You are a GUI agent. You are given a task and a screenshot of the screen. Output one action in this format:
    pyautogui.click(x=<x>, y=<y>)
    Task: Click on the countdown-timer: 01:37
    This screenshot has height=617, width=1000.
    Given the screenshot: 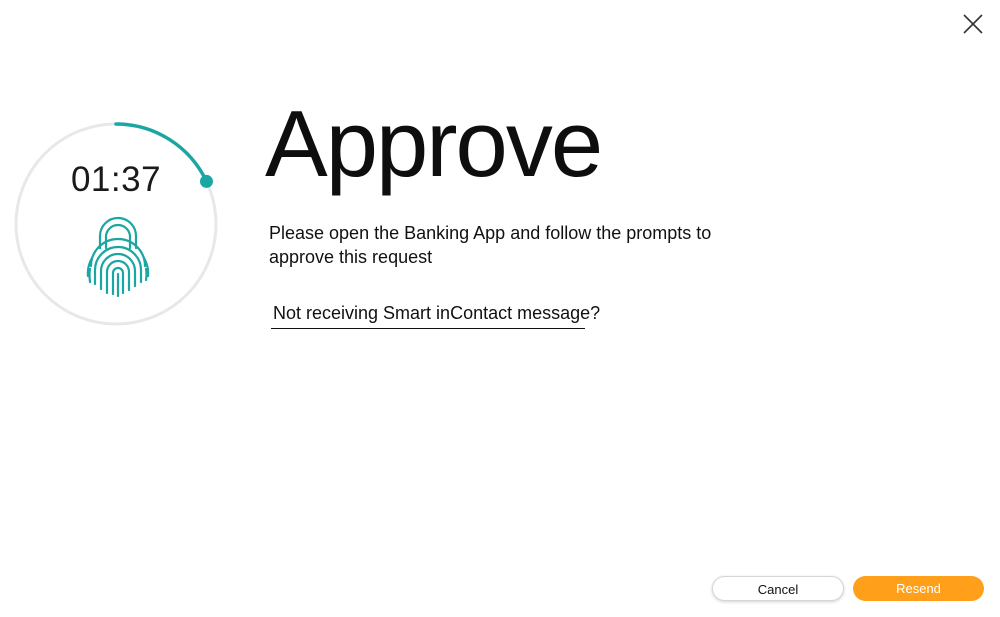 What is the action you would take?
    pyautogui.click(x=116, y=224)
    